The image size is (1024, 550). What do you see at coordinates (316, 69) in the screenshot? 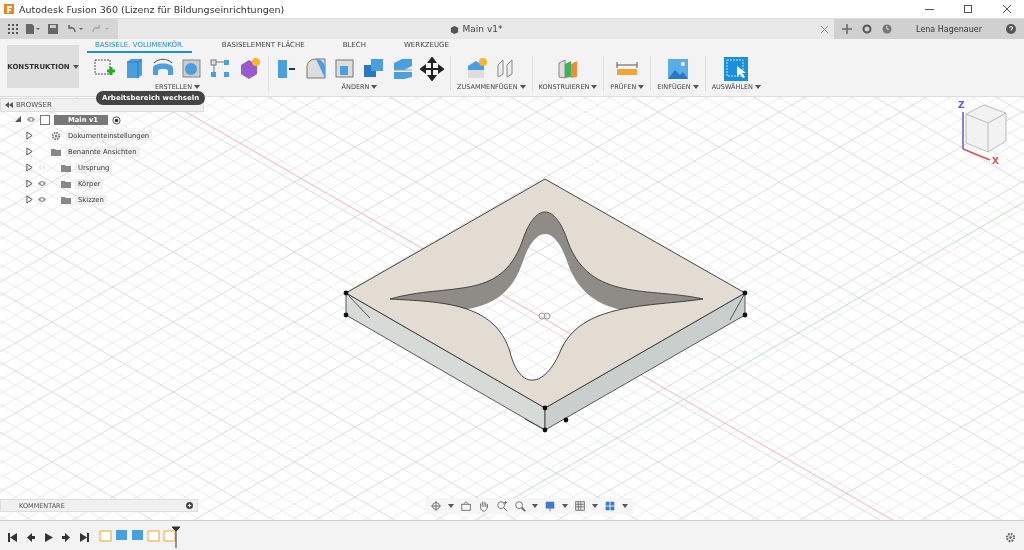
I see `fillet-icon` at bounding box center [316, 69].